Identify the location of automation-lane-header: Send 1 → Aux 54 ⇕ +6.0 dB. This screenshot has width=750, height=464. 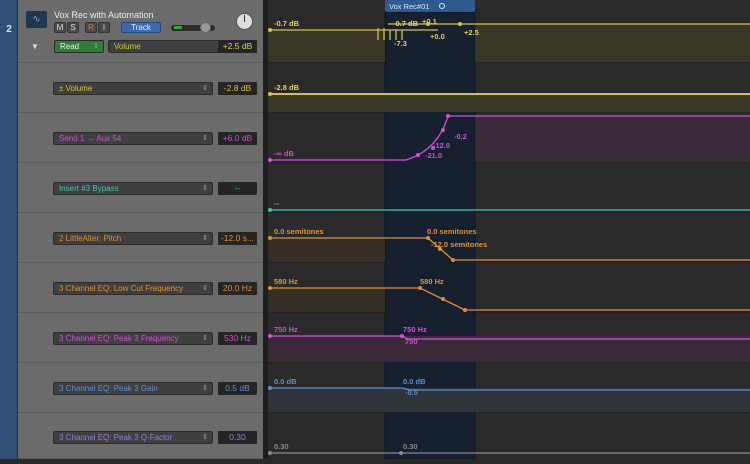
(140, 138).